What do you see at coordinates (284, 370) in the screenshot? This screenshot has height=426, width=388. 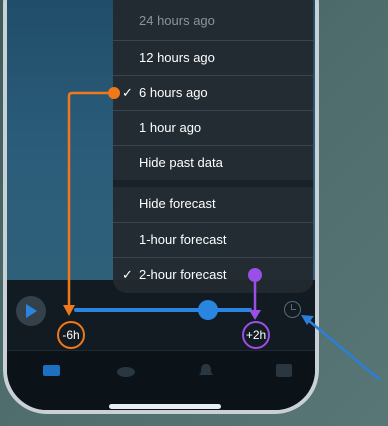 I see `grid-icon` at bounding box center [284, 370].